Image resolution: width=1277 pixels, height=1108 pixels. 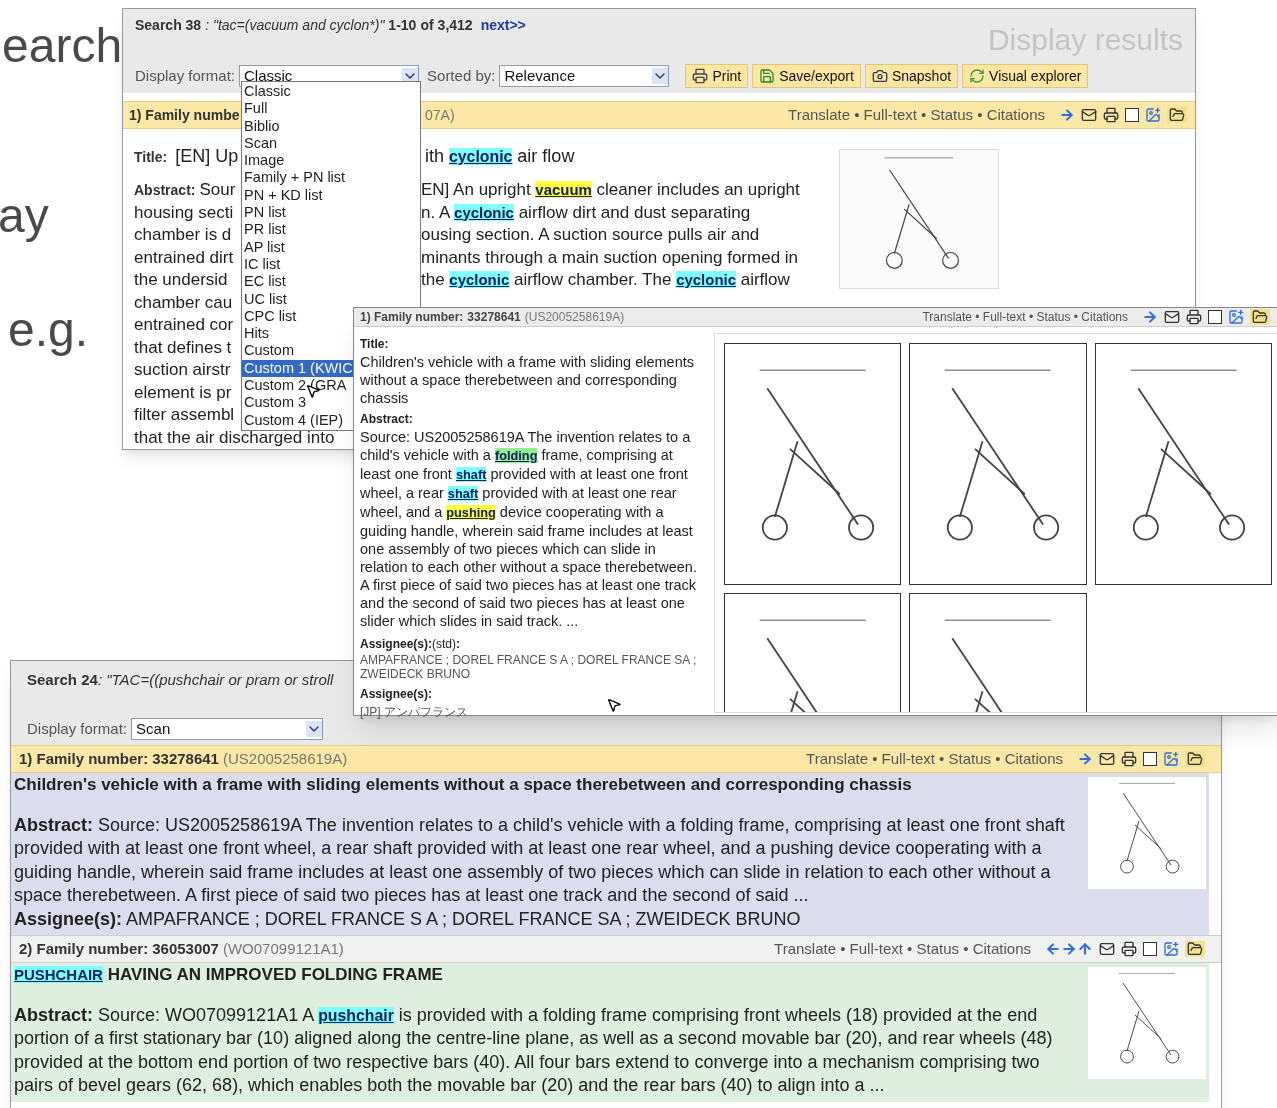 I want to click on next-link: next>>, so click(x=503, y=25).